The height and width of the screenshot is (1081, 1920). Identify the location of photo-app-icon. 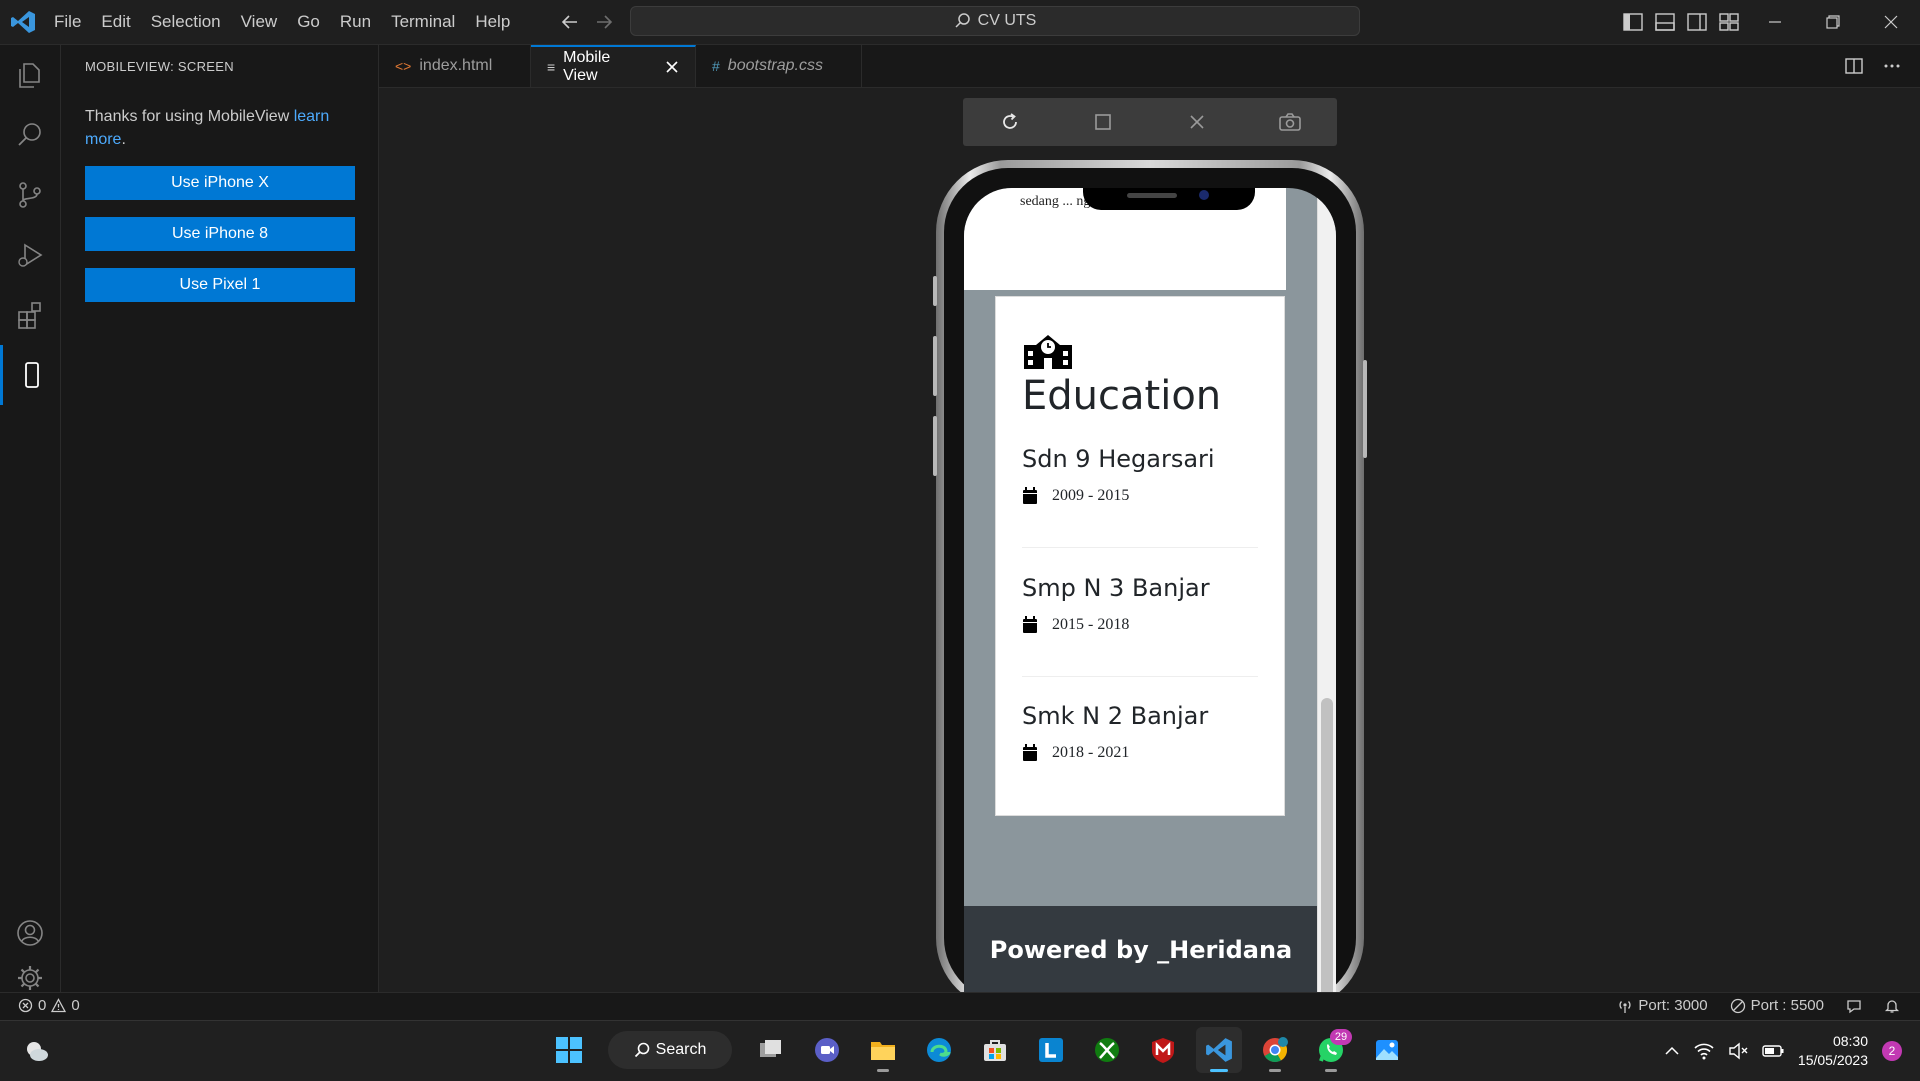
(1387, 1050).